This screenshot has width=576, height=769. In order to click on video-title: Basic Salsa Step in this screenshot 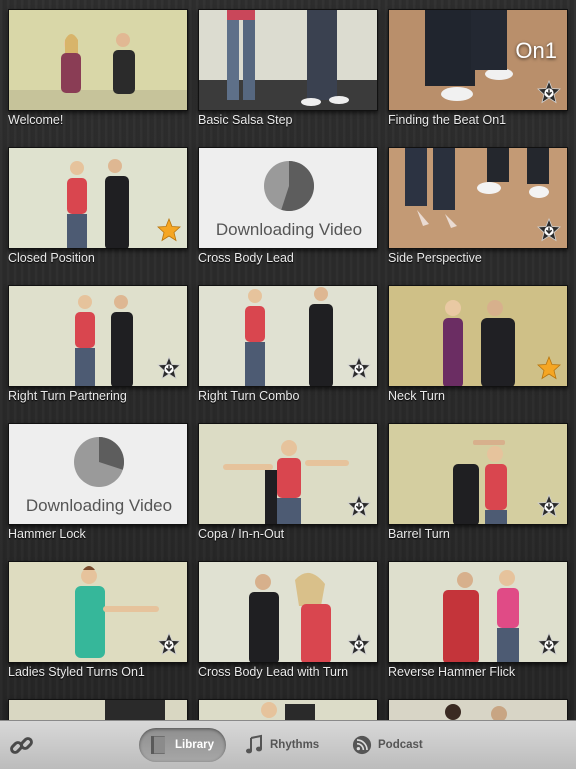, I will do `click(245, 120)`.